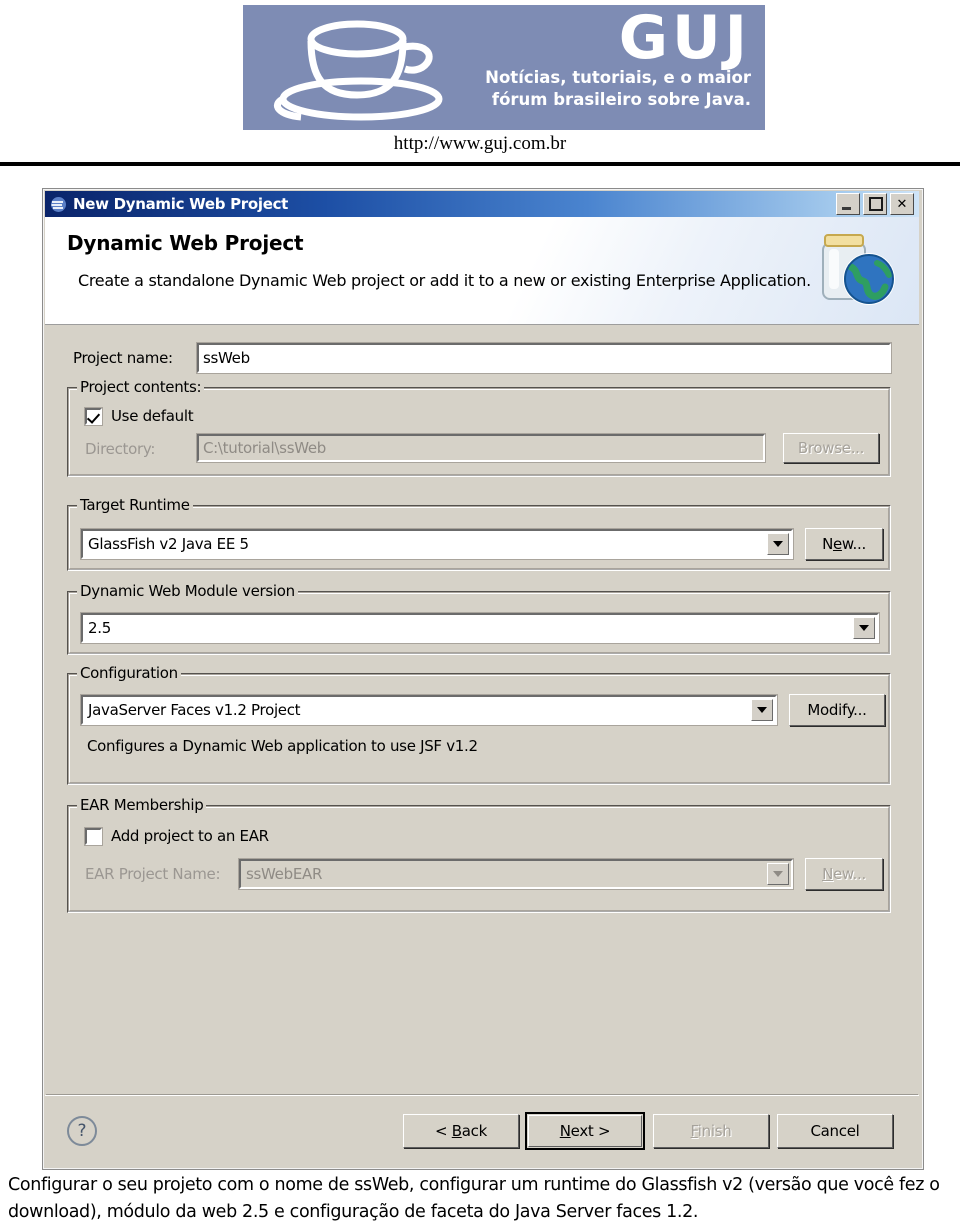 The width and height of the screenshot is (960, 1227). Describe the element at coordinates (120, 449) in the screenshot. I see `directory-label: Directory:` at that location.